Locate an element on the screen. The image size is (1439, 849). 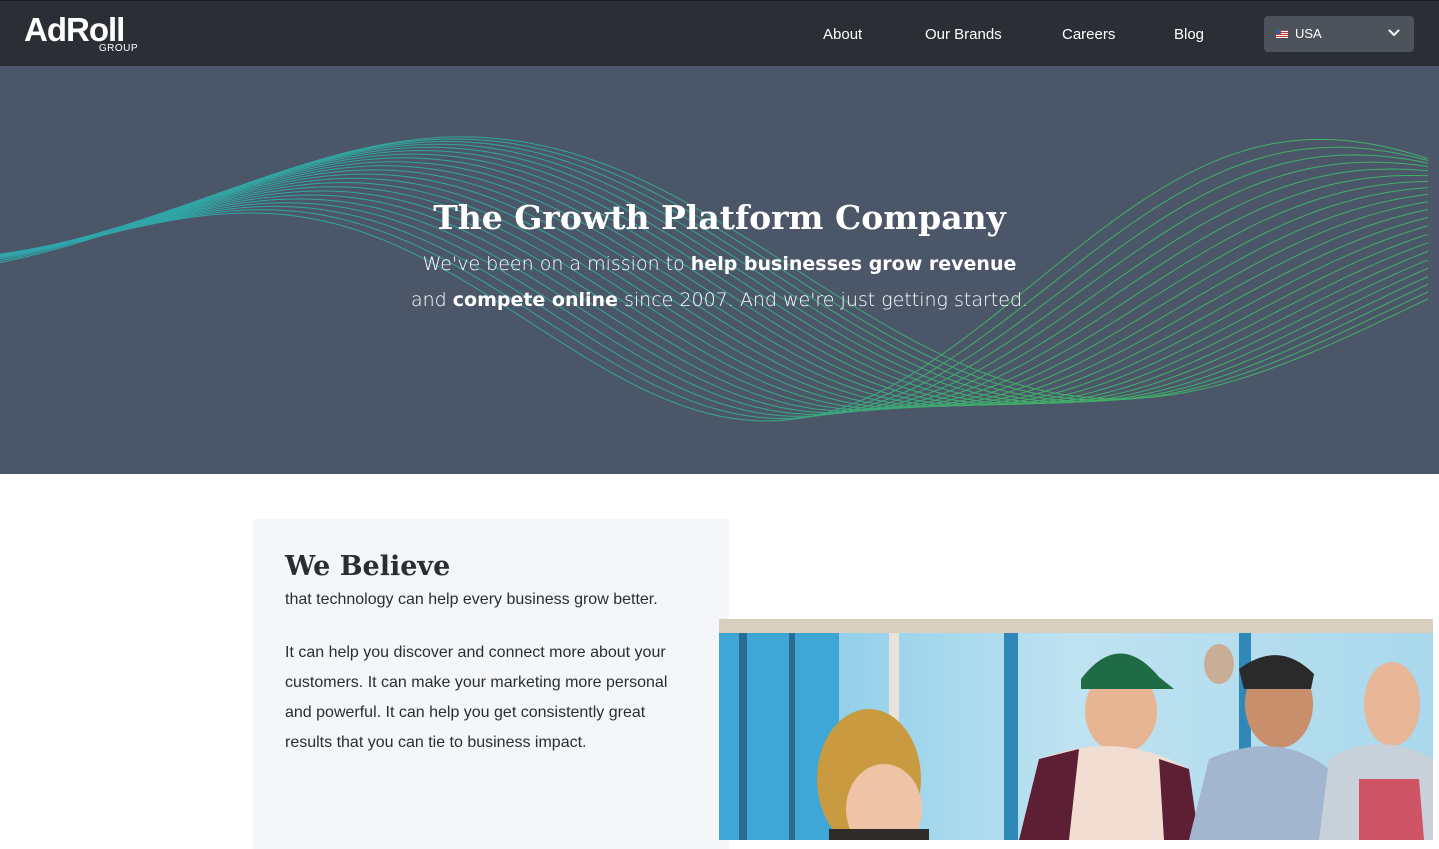
hero-line2-emphasis: compete online is located at coordinates (535, 300).